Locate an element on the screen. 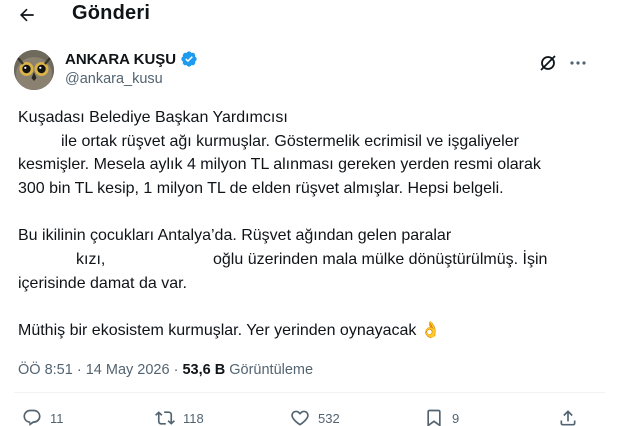  name-row: ANKARA KUŞU is located at coordinates (131, 59).